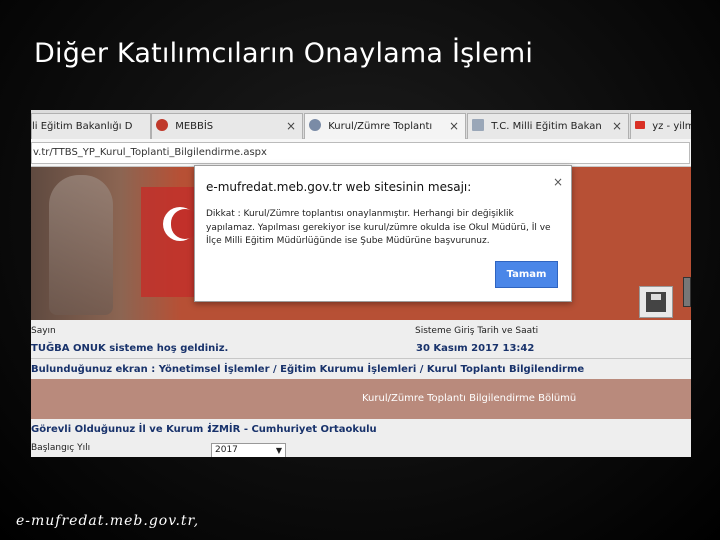  What do you see at coordinates (526, 274) in the screenshot?
I see `ok-button: Tamam` at bounding box center [526, 274].